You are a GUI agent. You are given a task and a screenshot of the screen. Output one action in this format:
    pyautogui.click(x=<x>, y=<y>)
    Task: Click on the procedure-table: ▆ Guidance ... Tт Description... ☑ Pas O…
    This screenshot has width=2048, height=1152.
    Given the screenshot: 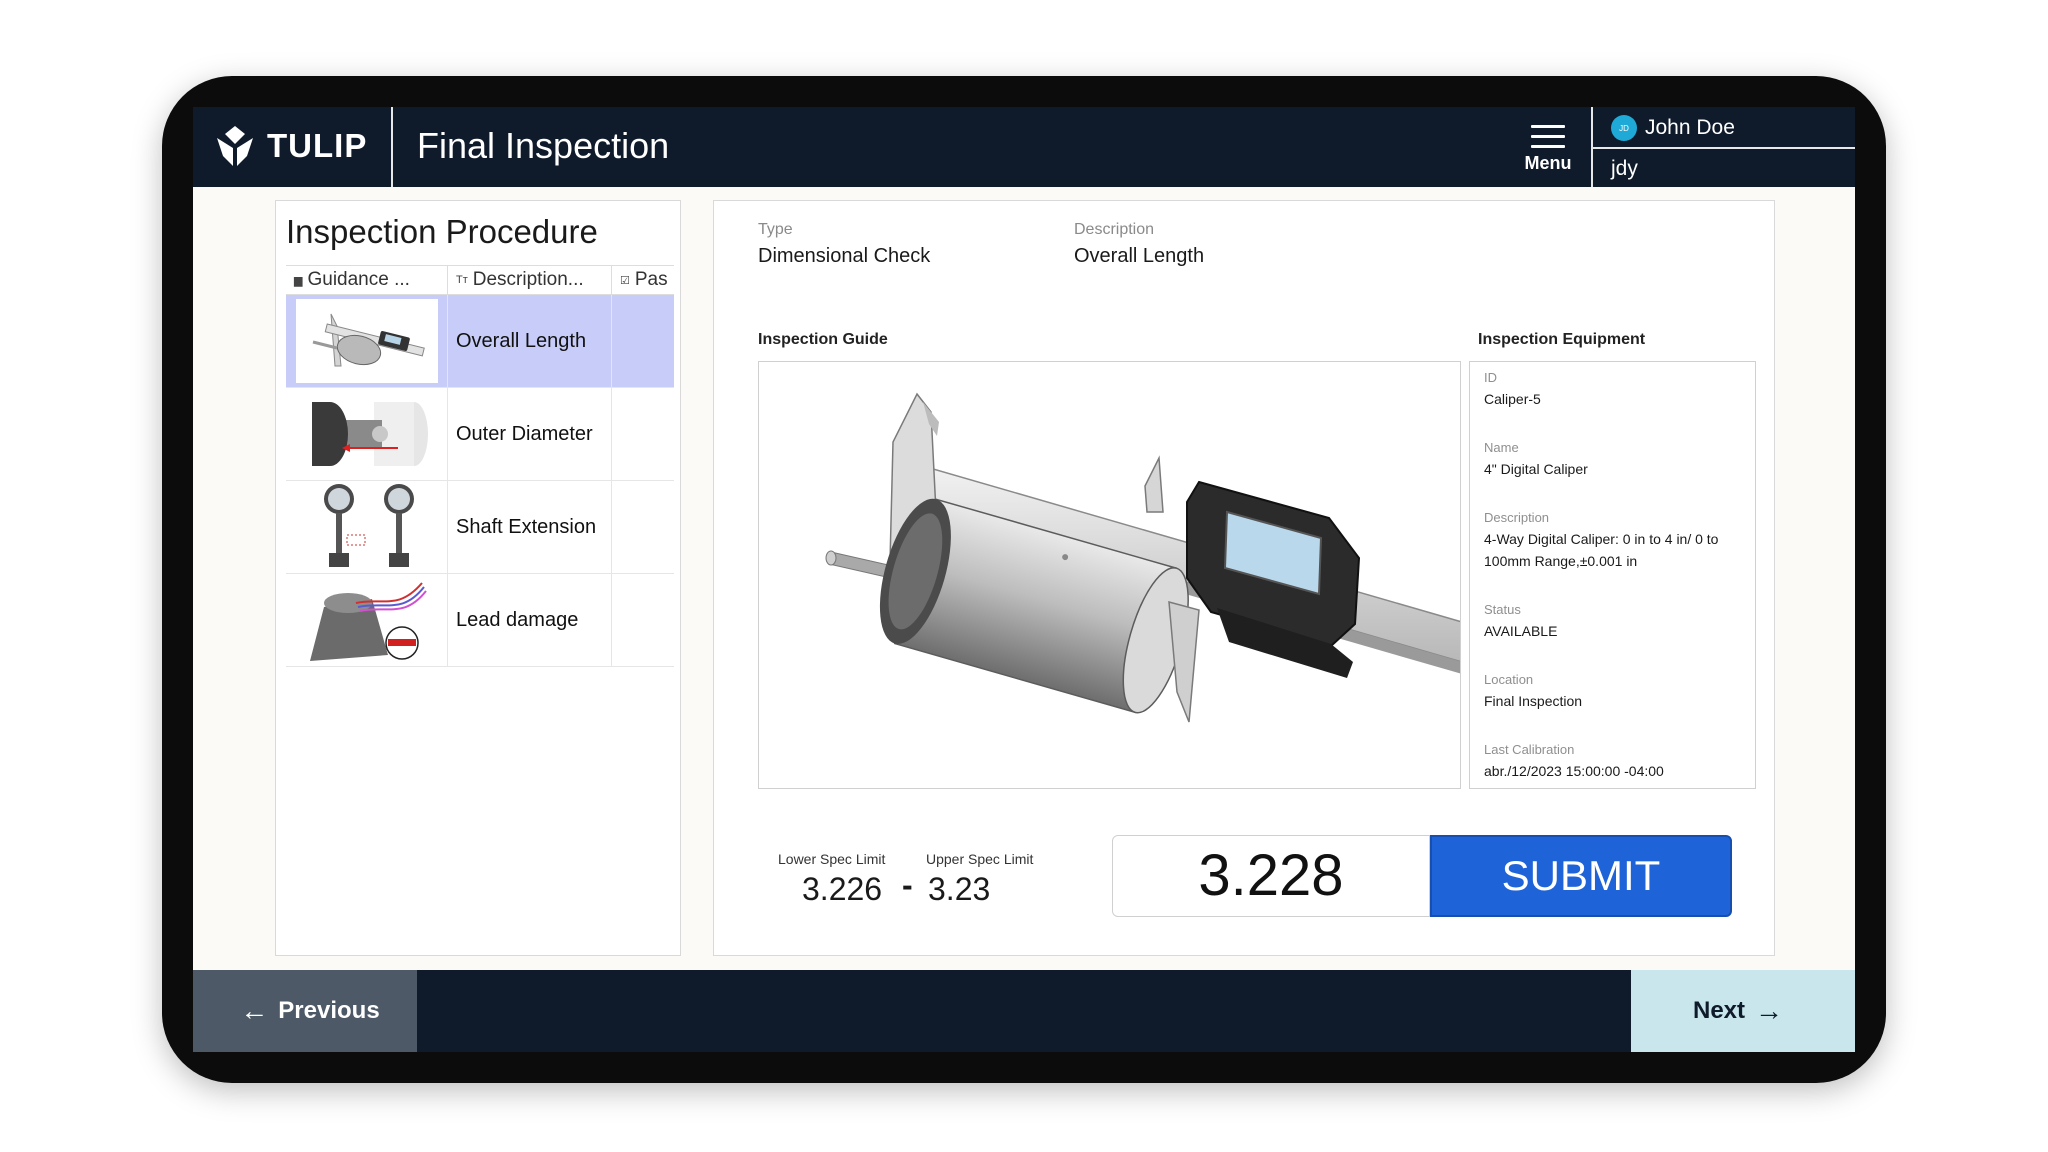 What is the action you would take?
    pyautogui.click(x=480, y=466)
    